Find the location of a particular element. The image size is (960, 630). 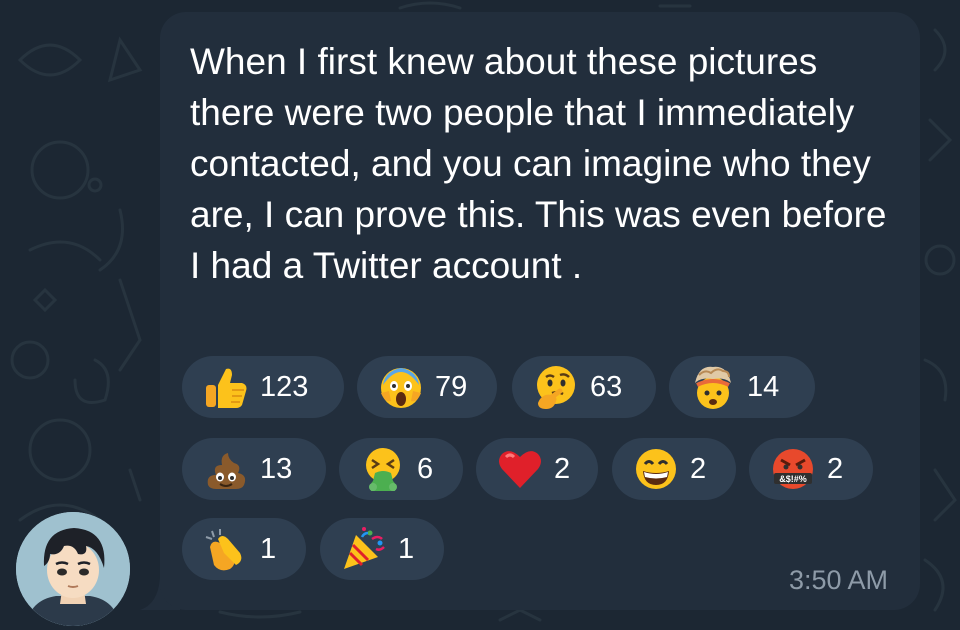

grinning-face-icon is located at coordinates (656, 469).